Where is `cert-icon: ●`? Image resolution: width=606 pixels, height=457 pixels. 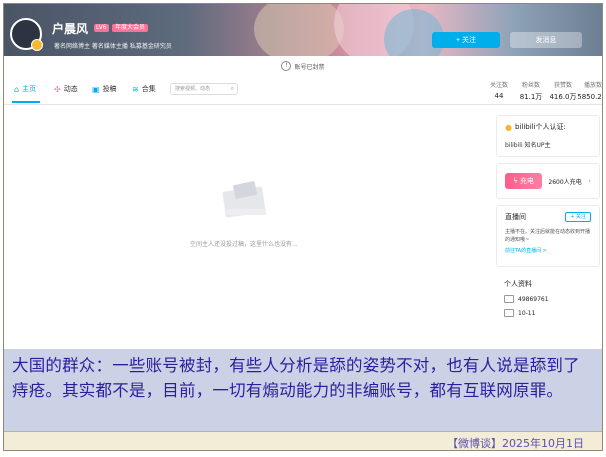 cert-icon: ● is located at coordinates (508, 127).